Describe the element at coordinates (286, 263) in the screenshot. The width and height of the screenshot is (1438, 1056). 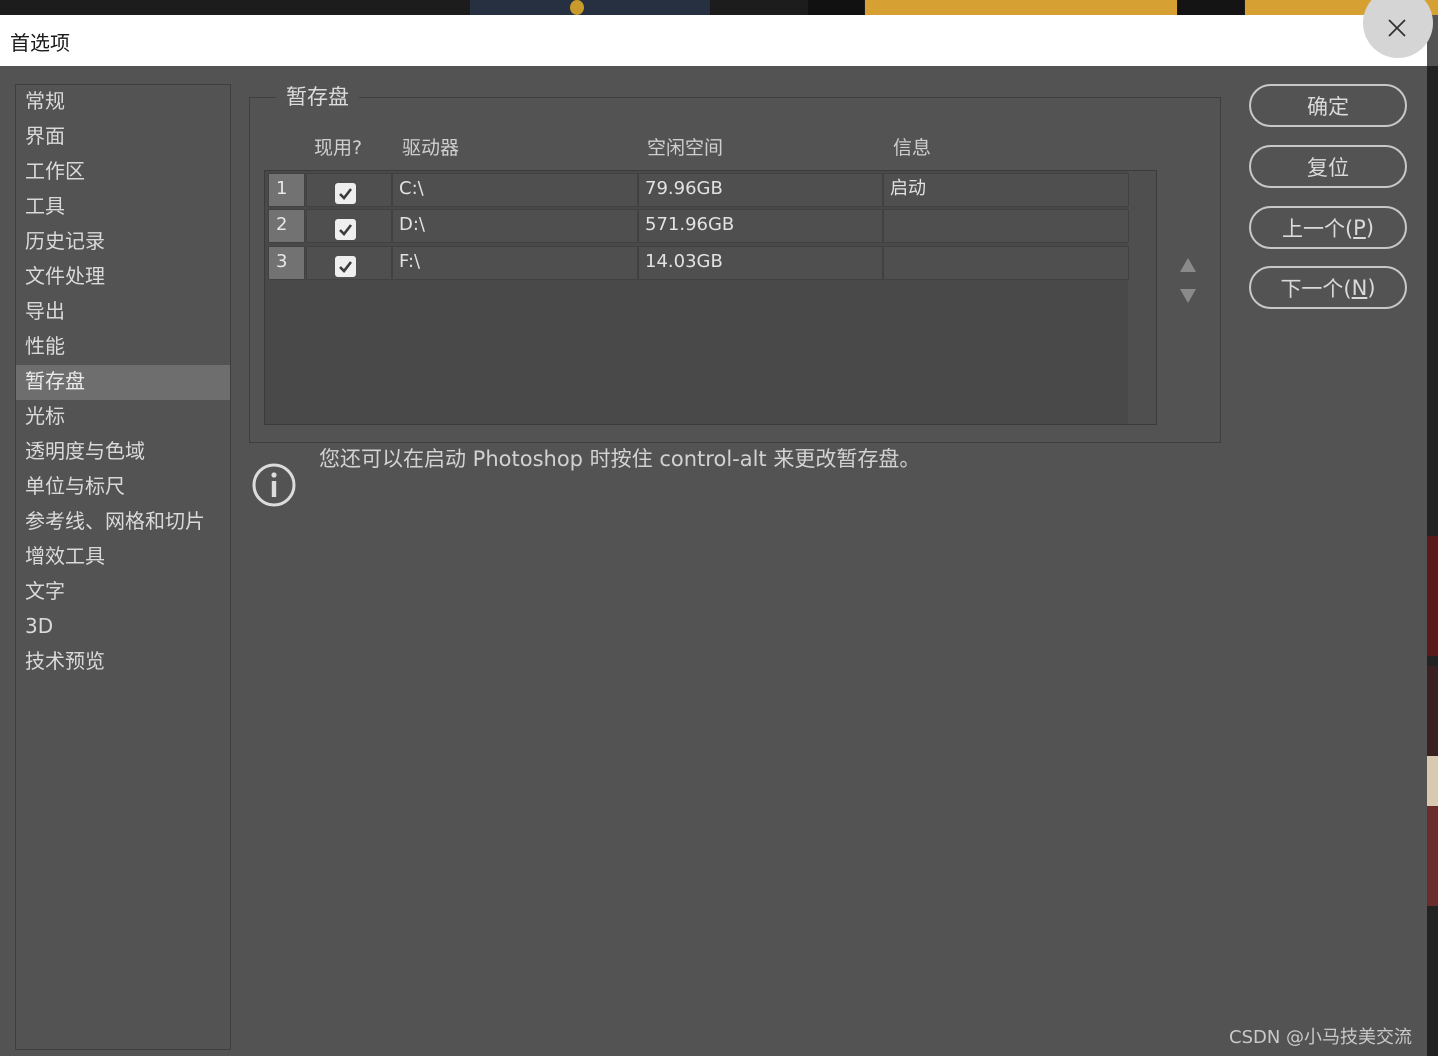
I see `row-number: 3` at that location.